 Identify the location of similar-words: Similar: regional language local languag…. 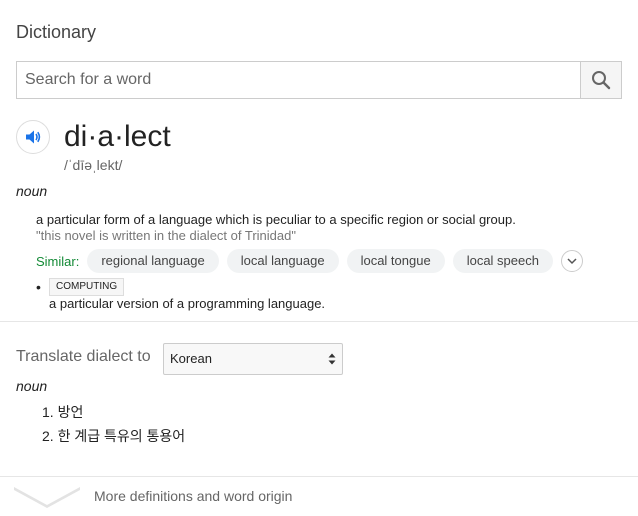
(309, 261).